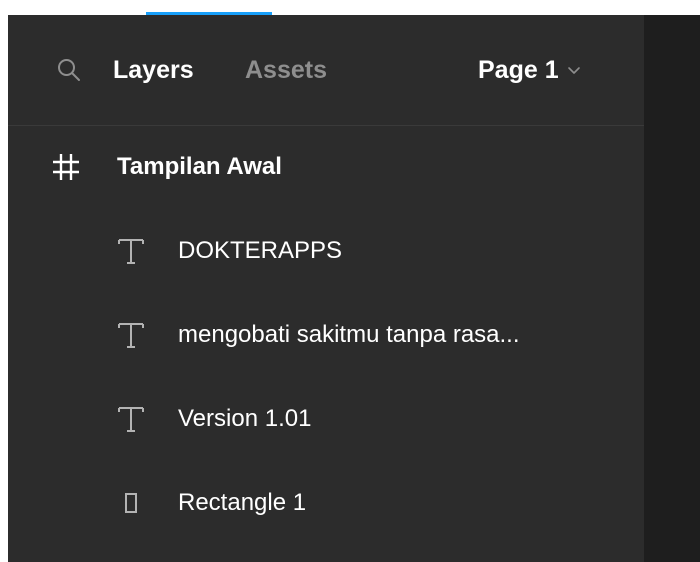 The height and width of the screenshot is (562, 700). What do you see at coordinates (518, 70) in the screenshot?
I see `page-selector-label: Page 1` at bounding box center [518, 70].